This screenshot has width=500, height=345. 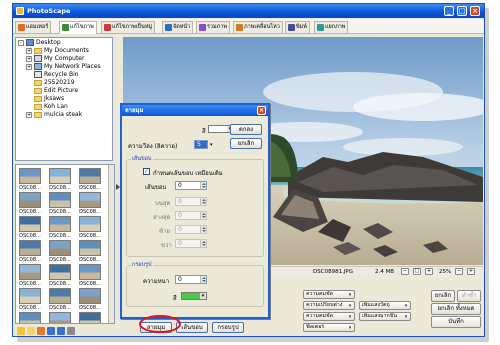 I want to click on zoom-in-icon: +, so click(x=429, y=271).